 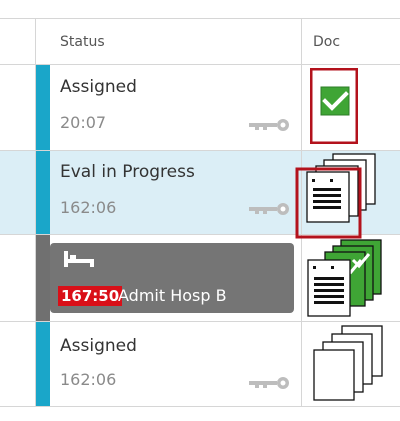 What do you see at coordinates (82, 42) in the screenshot?
I see `column-header-status: Status` at bounding box center [82, 42].